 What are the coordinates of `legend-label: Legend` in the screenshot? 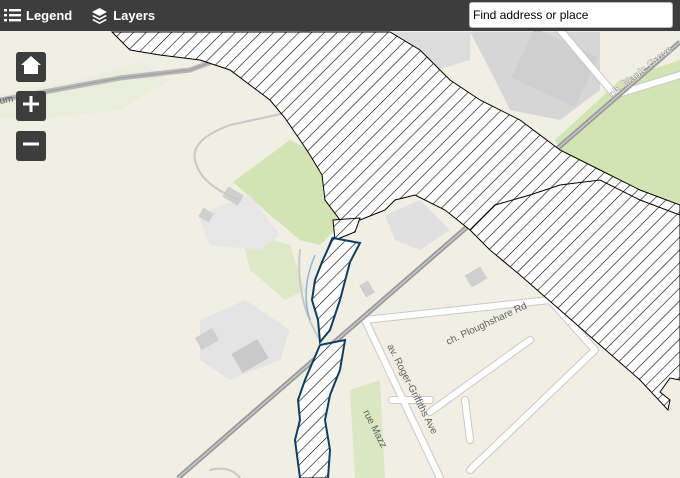 It's located at (49, 15).